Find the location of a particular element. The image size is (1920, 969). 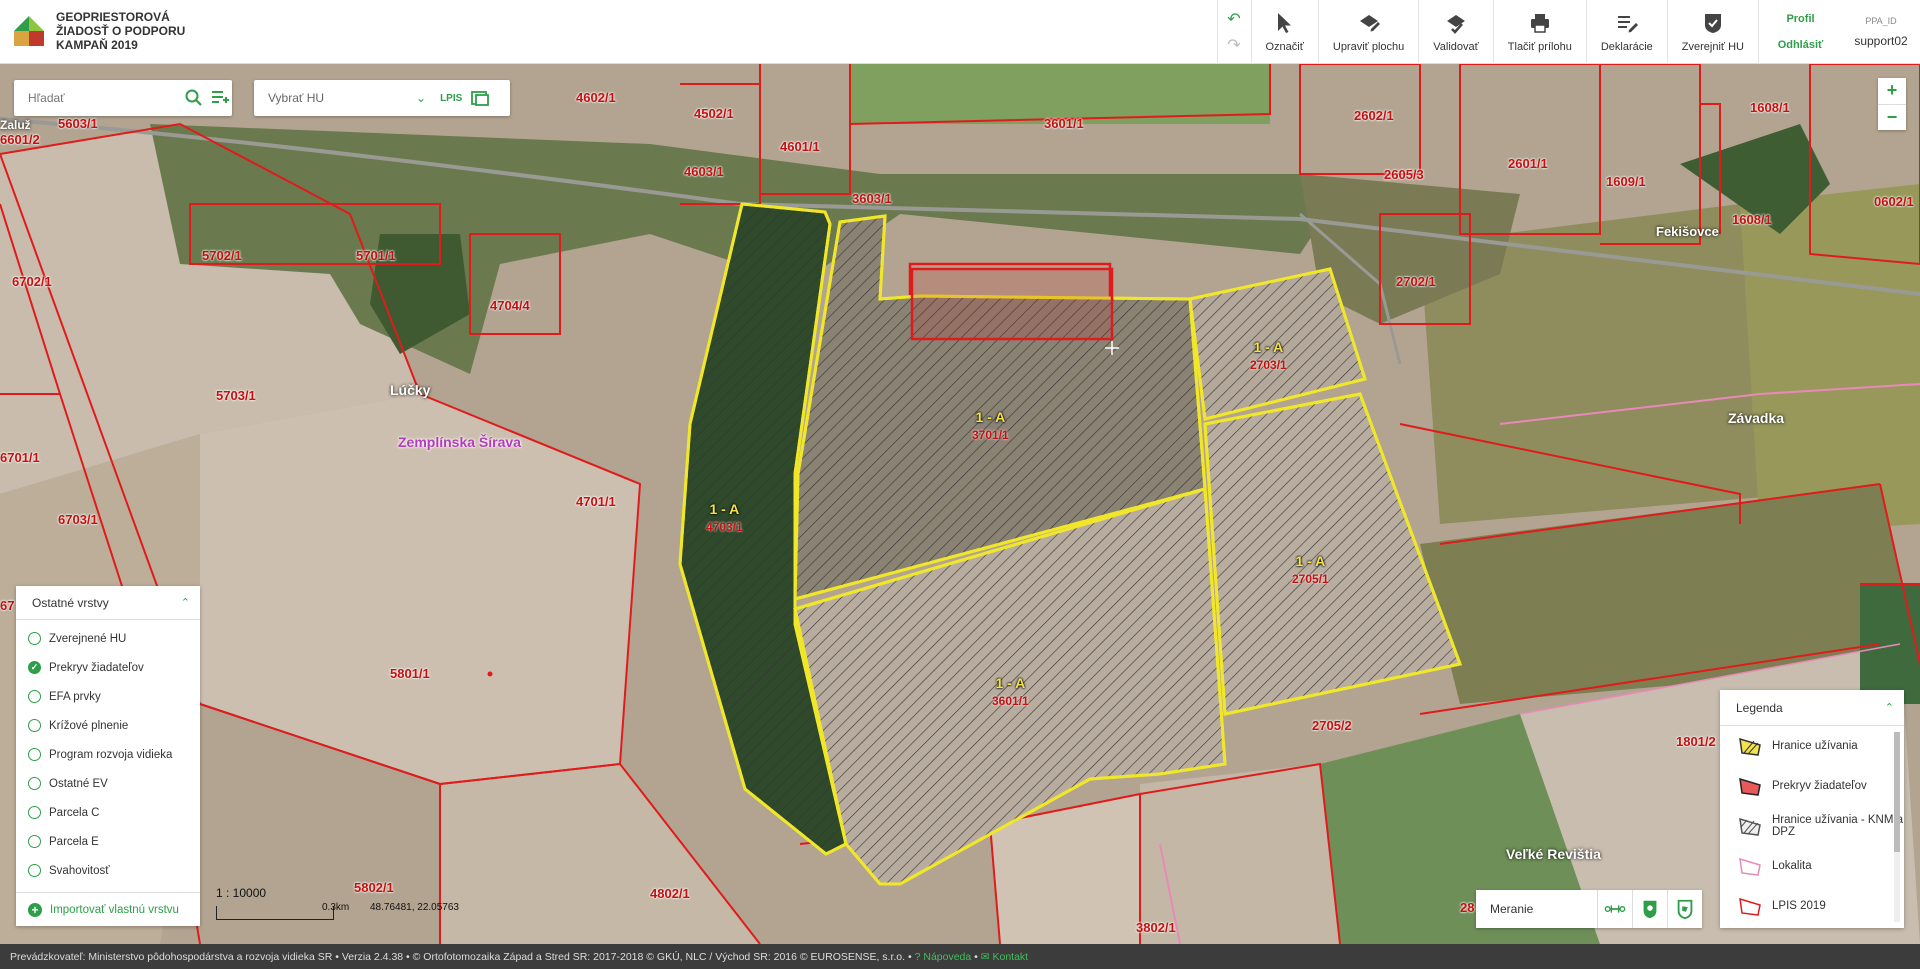

search-input is located at coordinates (103, 98).